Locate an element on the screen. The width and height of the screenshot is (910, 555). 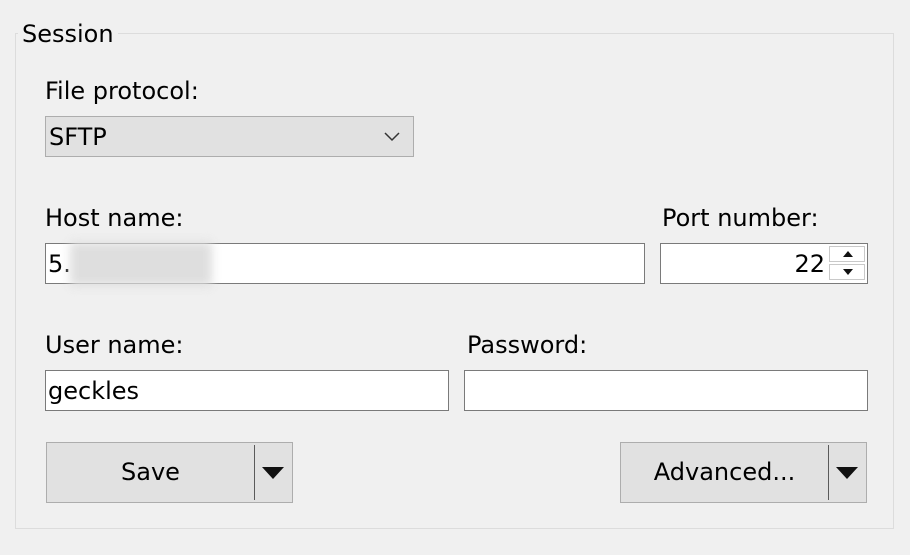
port-number-stepper: 22 is located at coordinates (764, 263).